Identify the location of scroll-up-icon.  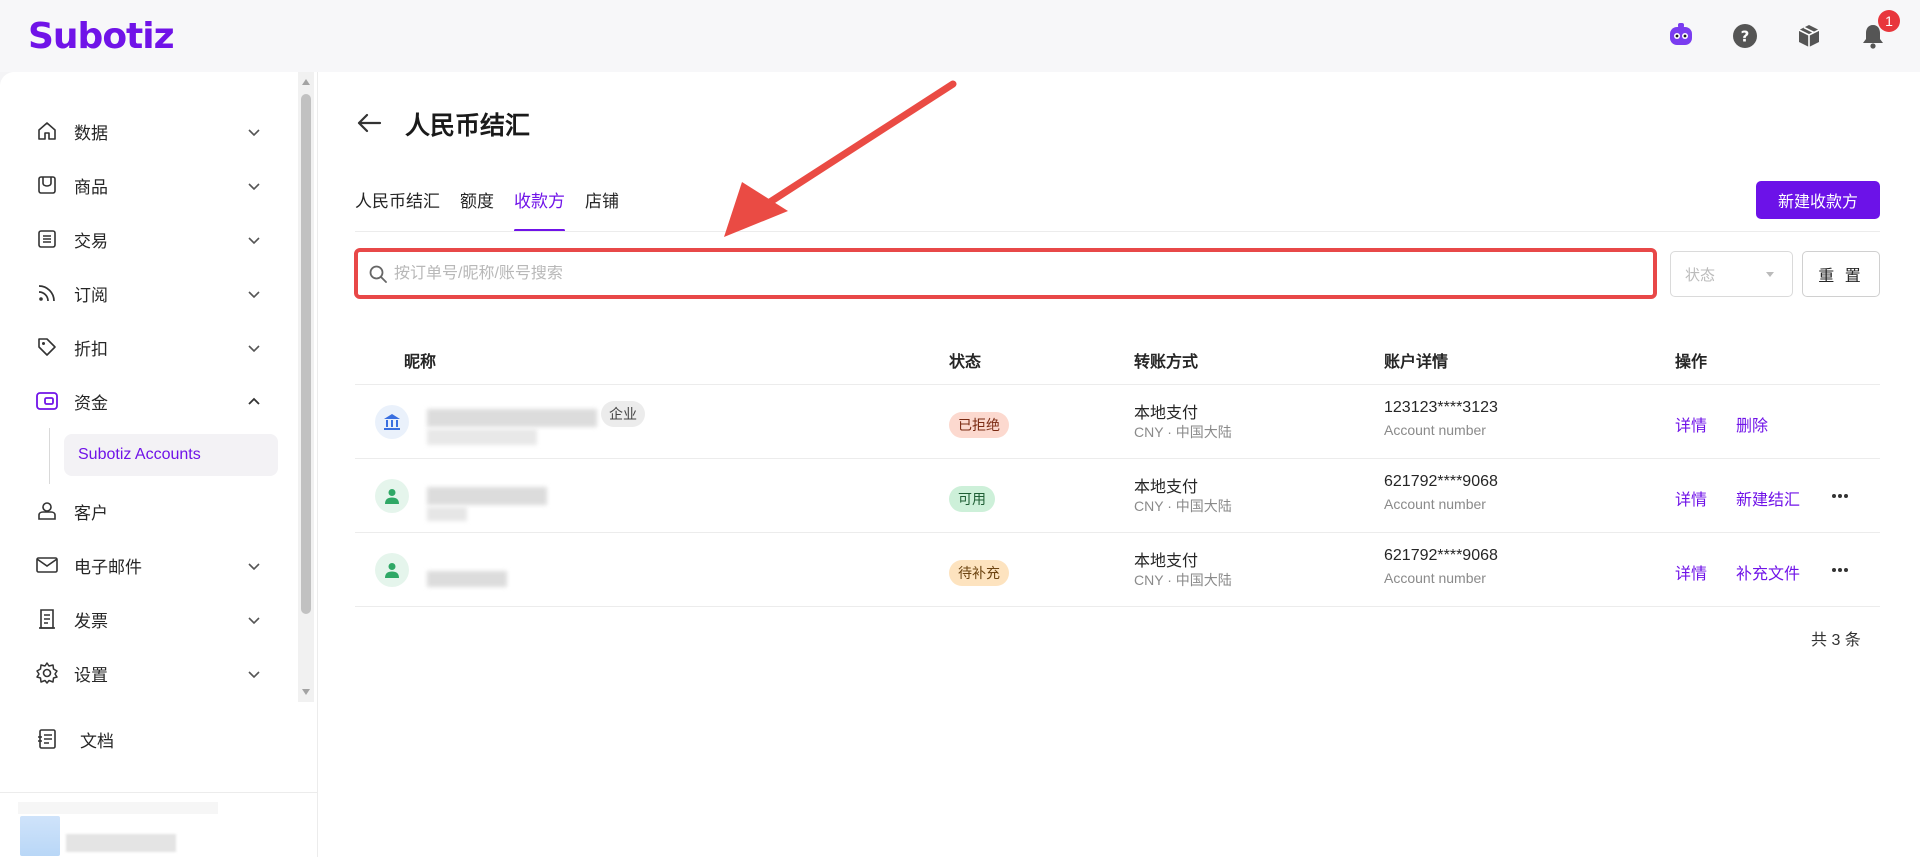
(306, 82).